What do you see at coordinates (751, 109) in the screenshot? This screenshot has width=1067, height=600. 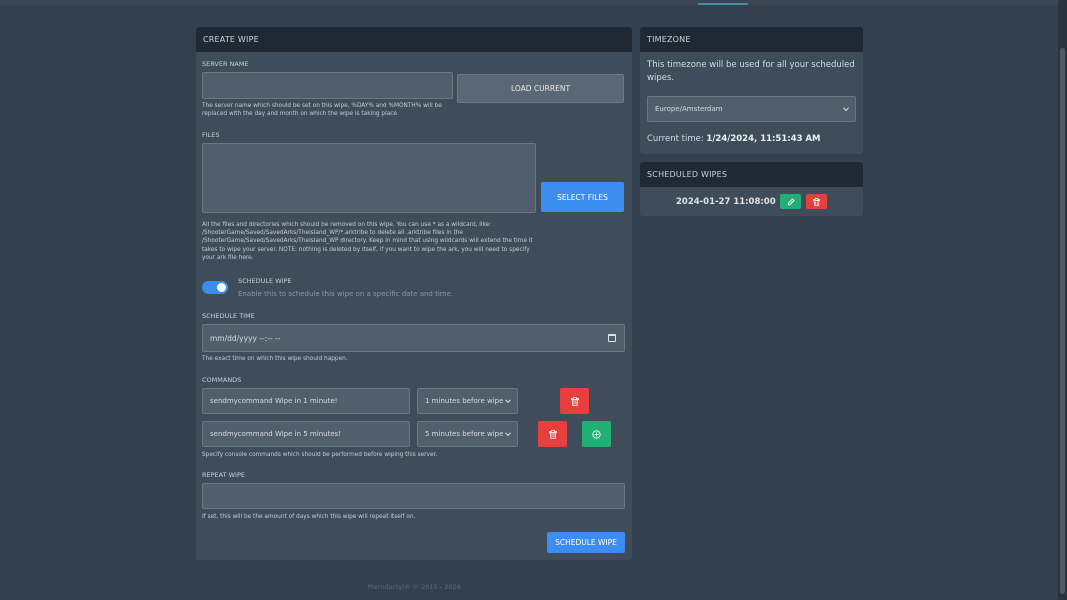 I see `timezone-select: Europe/Amsterdam` at bounding box center [751, 109].